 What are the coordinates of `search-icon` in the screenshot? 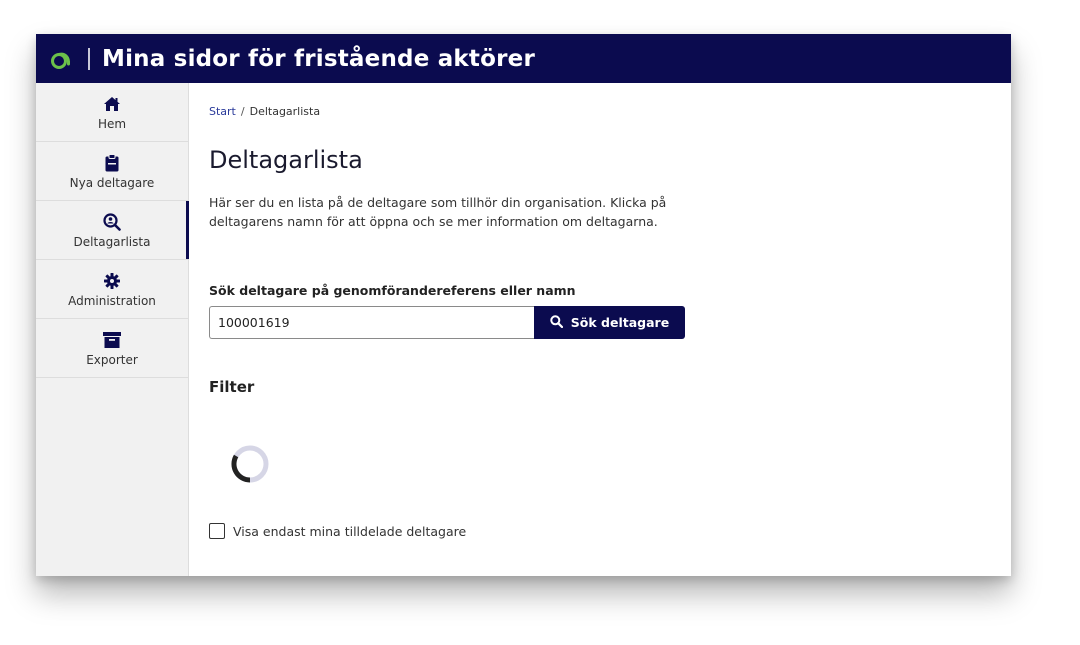 It's located at (556, 322).